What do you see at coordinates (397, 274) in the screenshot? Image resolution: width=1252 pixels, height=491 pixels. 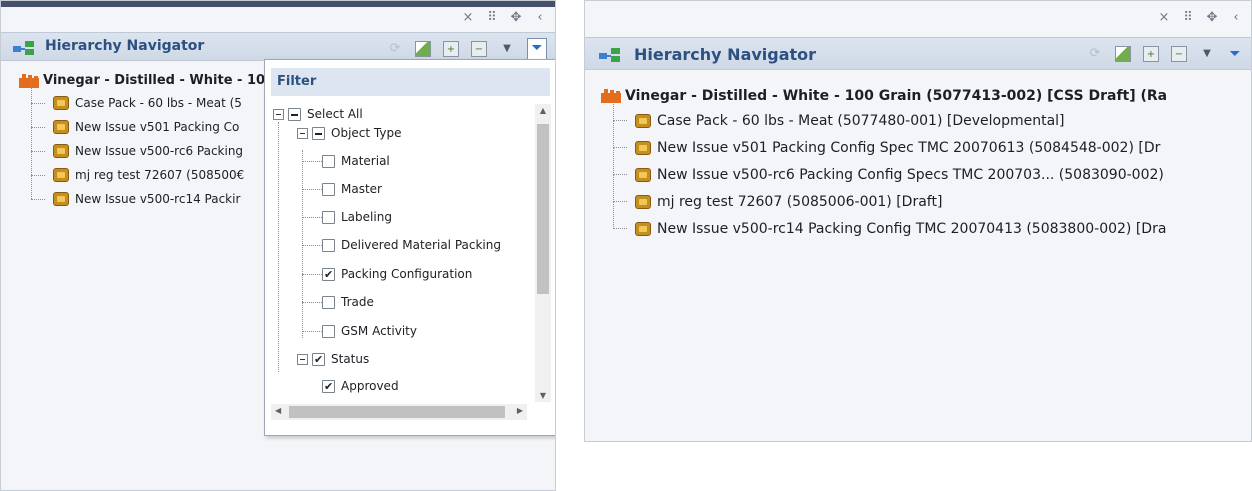 I see `filter-option: Packing Configuration` at bounding box center [397, 274].